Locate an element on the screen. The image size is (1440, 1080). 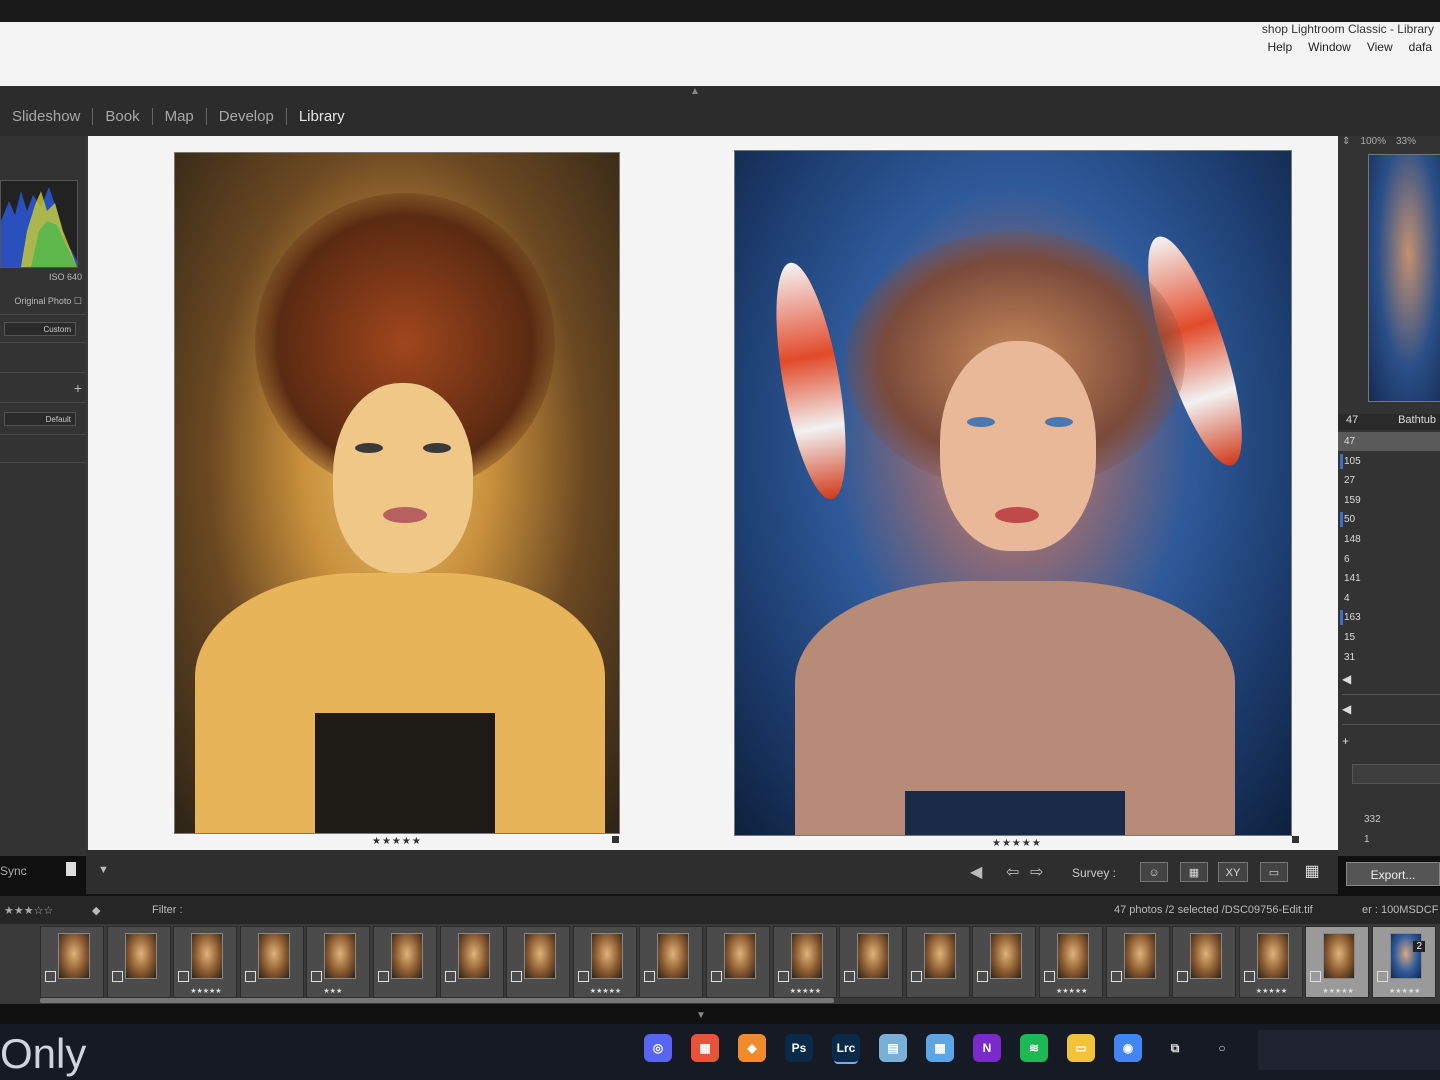
taskbar-chrome-icon: ◉ is located at coordinates (1128, 1048).